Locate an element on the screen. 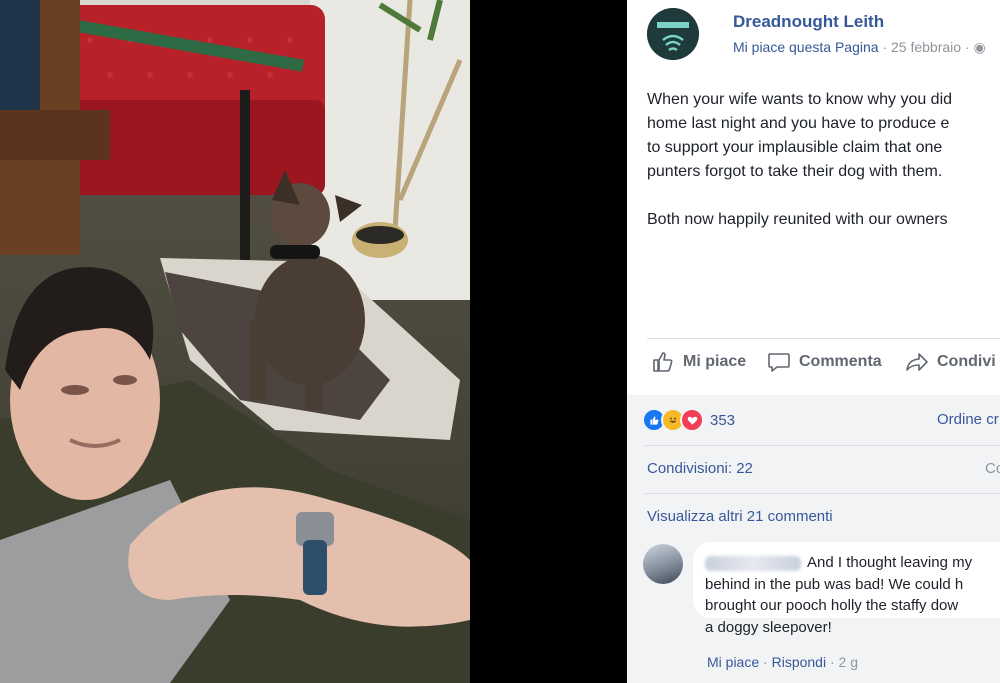  share-label: Condivi is located at coordinates (966, 361).